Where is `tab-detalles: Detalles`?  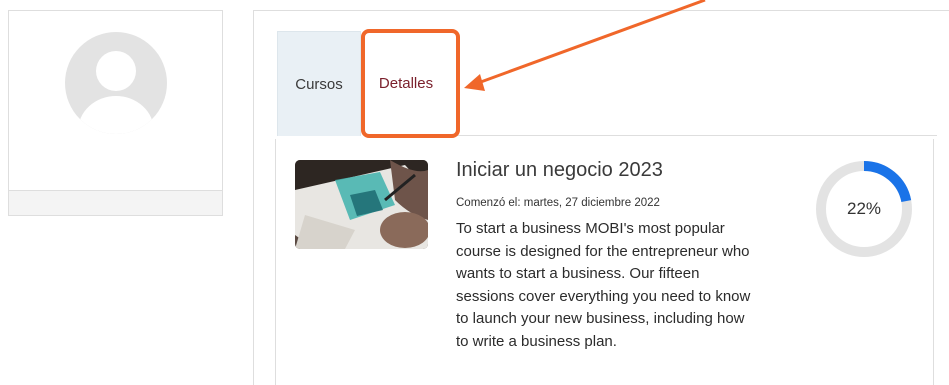 tab-detalles: Detalles is located at coordinates (406, 83).